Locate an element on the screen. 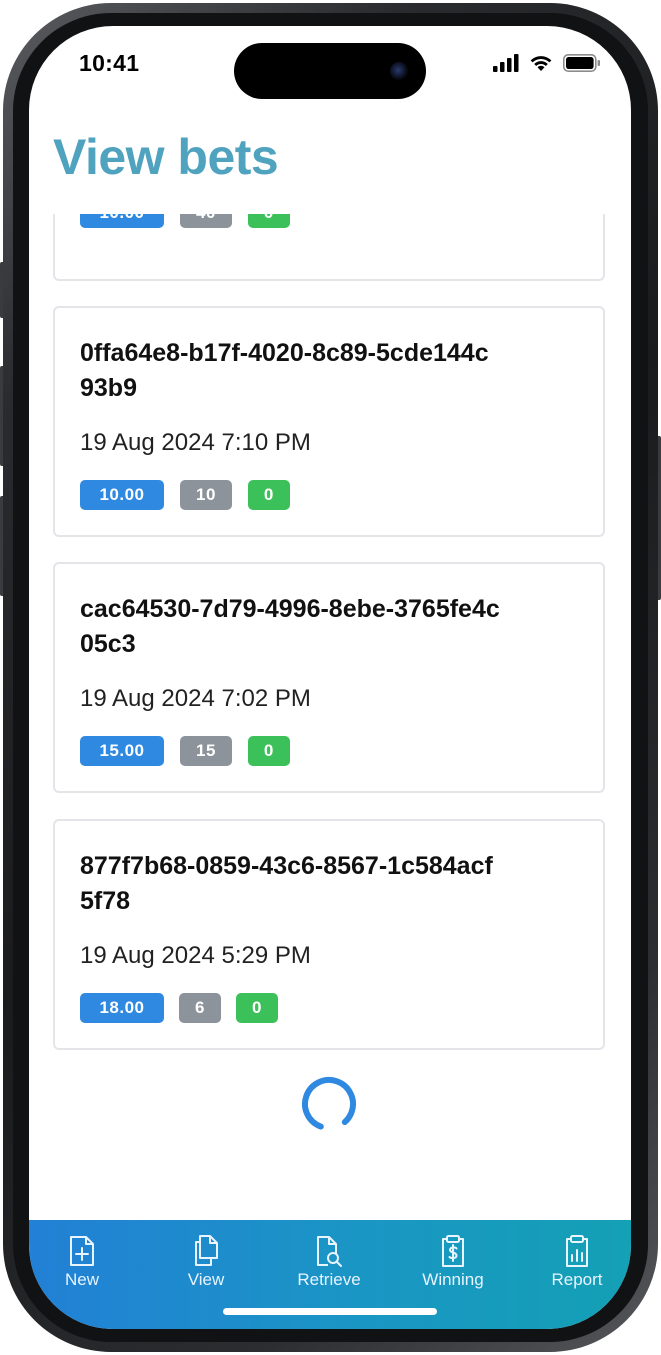  bet-id: 0ffa64e8-b17f-4020-8c89-5cde144c93b9 is located at coordinates (284, 370).